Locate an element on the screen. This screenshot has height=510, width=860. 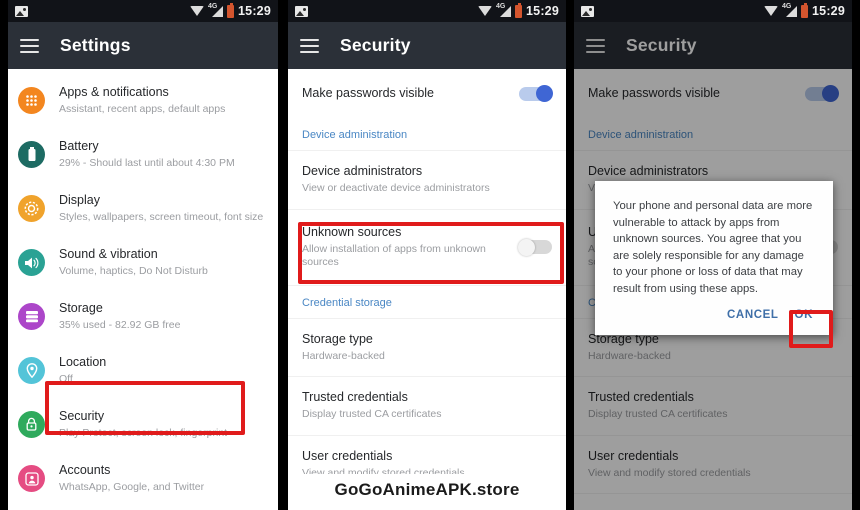
settings-item-subtitle: 29% - Should last until about 4:30 PM is located at coordinates (147, 162).